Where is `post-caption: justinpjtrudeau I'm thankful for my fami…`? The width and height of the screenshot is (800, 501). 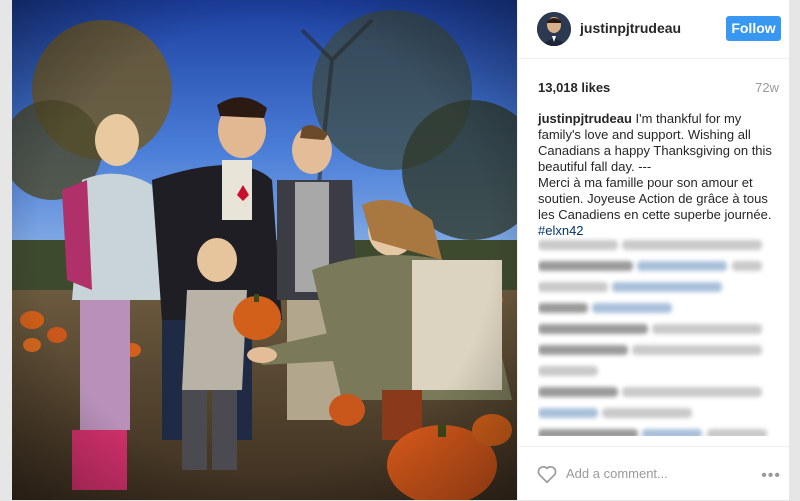 post-caption: justinpjtrudeau I'm thankful for my fami… is located at coordinates (658, 175).